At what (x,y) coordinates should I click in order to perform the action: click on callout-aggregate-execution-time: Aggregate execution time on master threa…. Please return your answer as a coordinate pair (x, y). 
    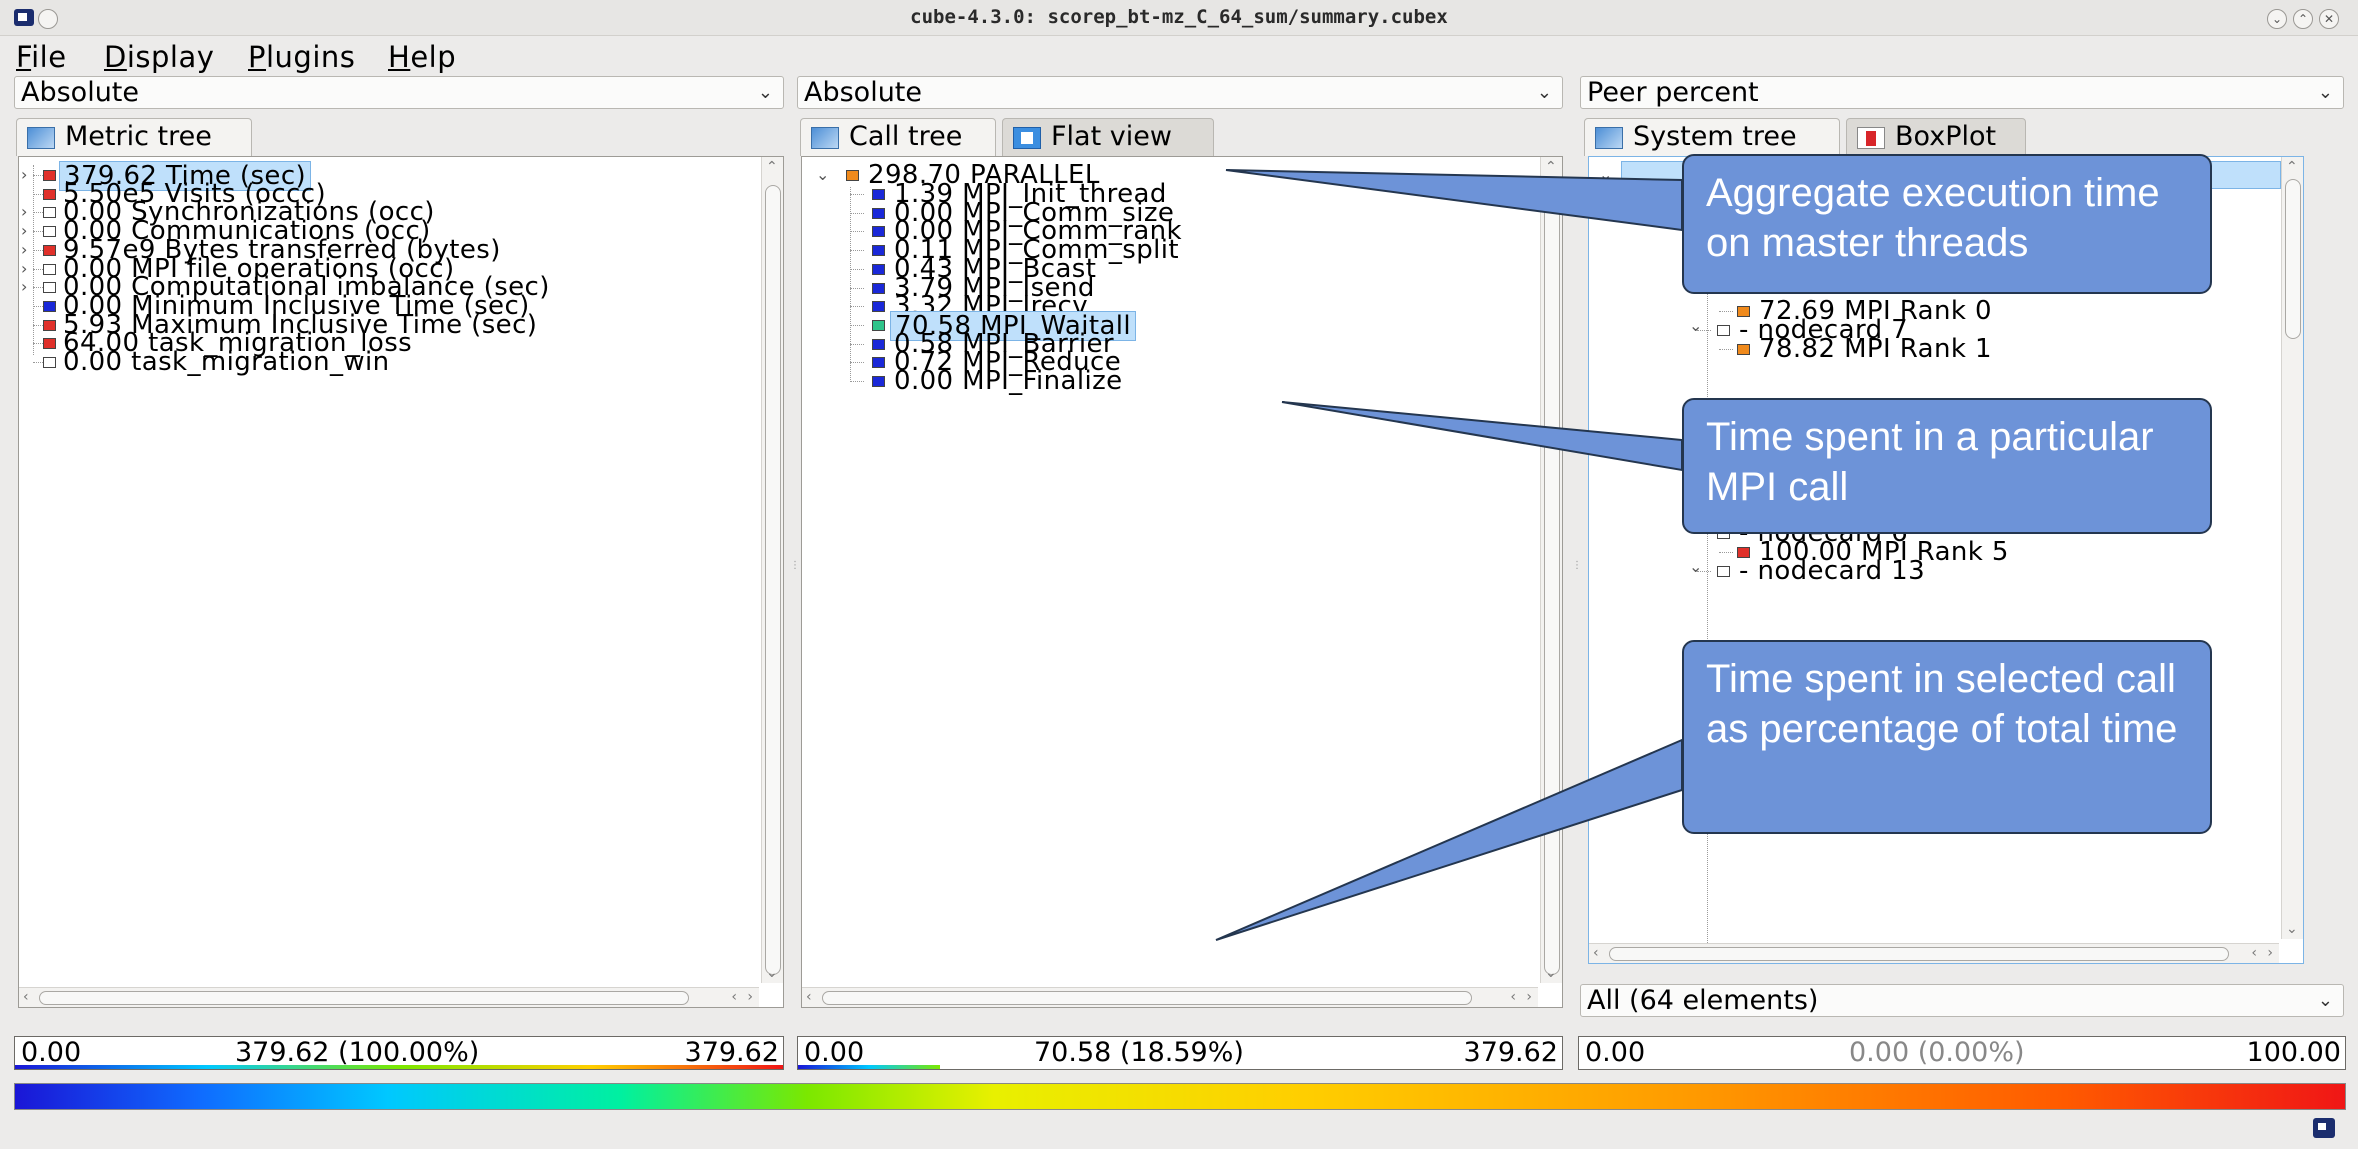
    Looking at the image, I should click on (1947, 224).